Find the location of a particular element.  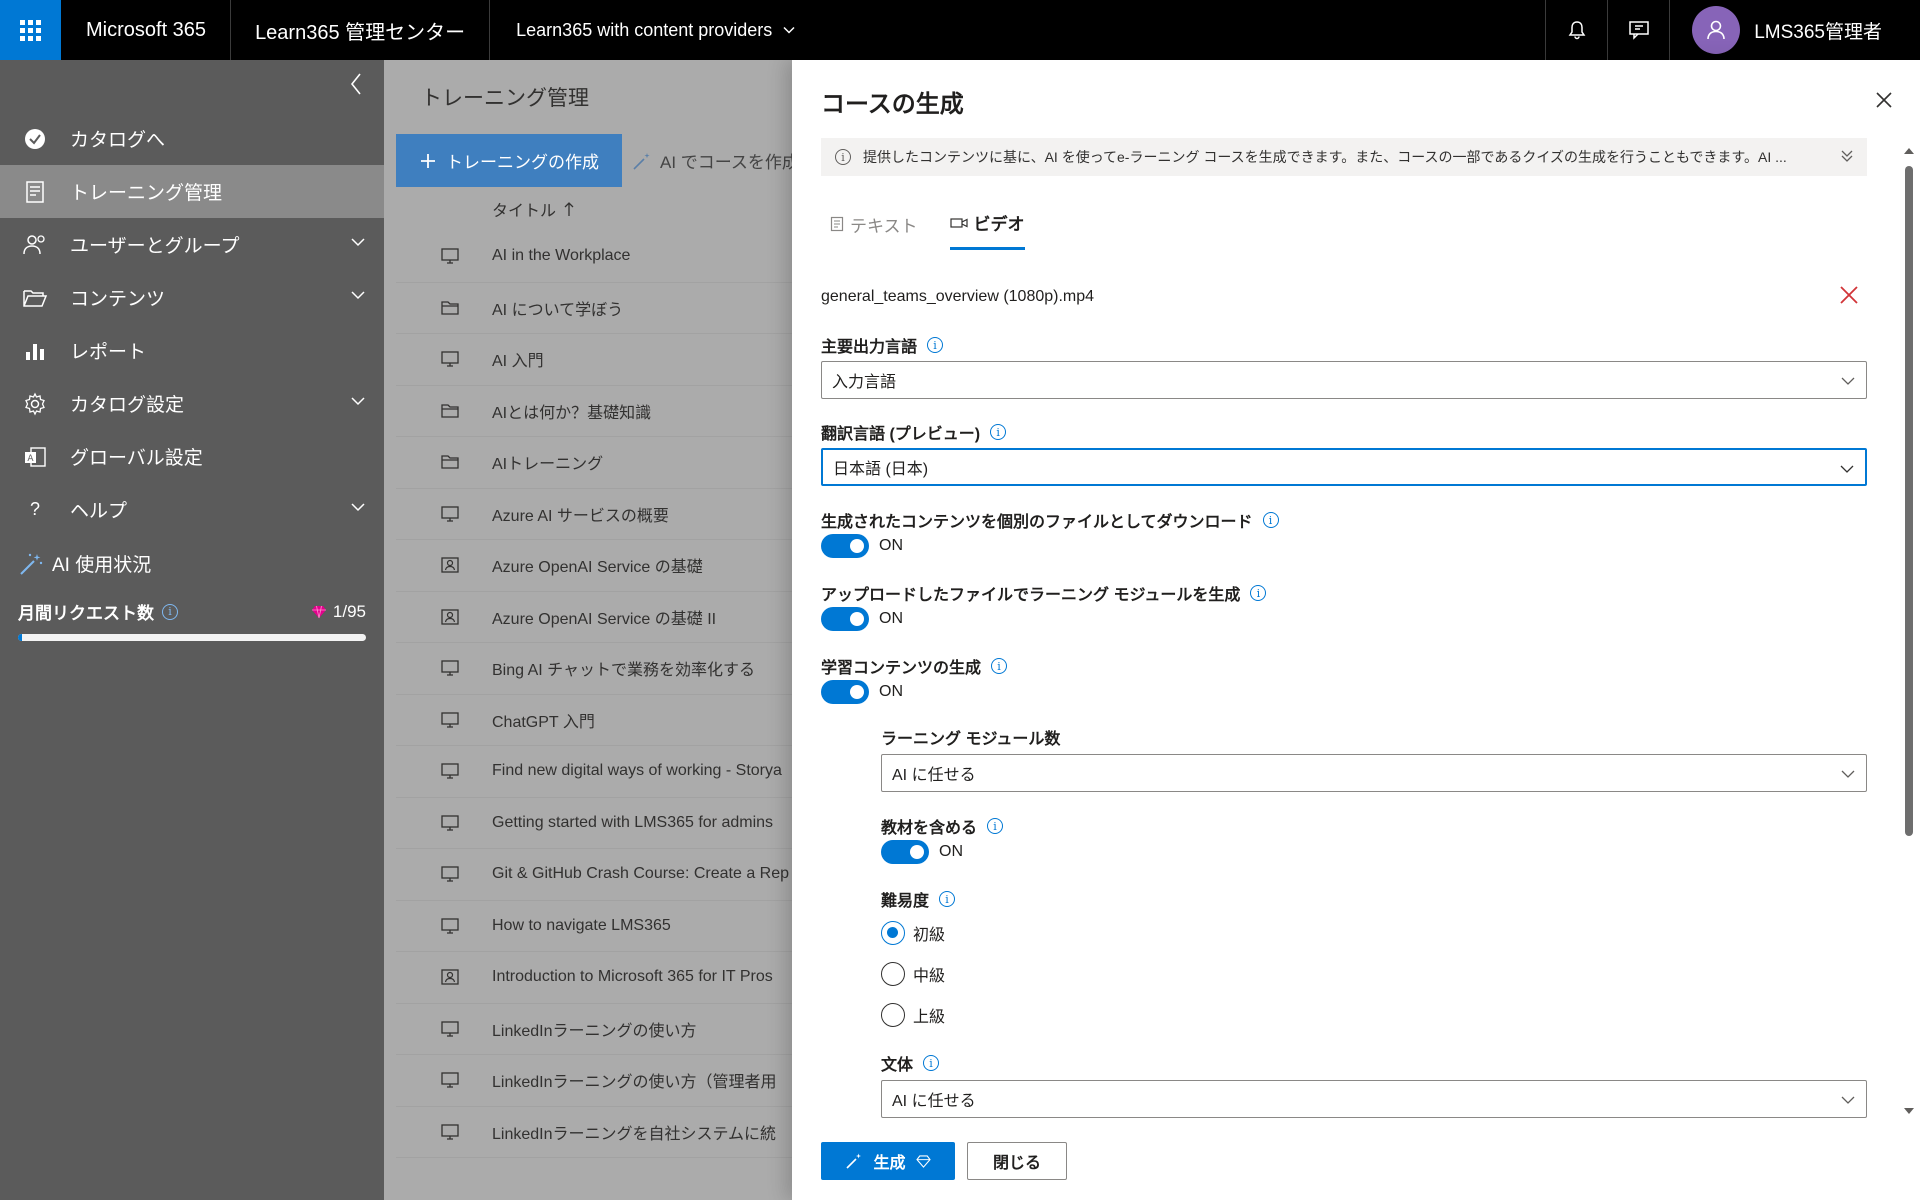

style-dropdown: AI に任せる is located at coordinates (1374, 1099).